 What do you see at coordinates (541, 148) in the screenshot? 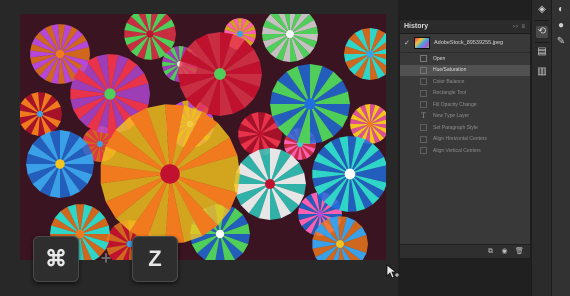
I see `panel-icon-strip: ◈ ⟲ ▤ ▥` at bounding box center [541, 148].